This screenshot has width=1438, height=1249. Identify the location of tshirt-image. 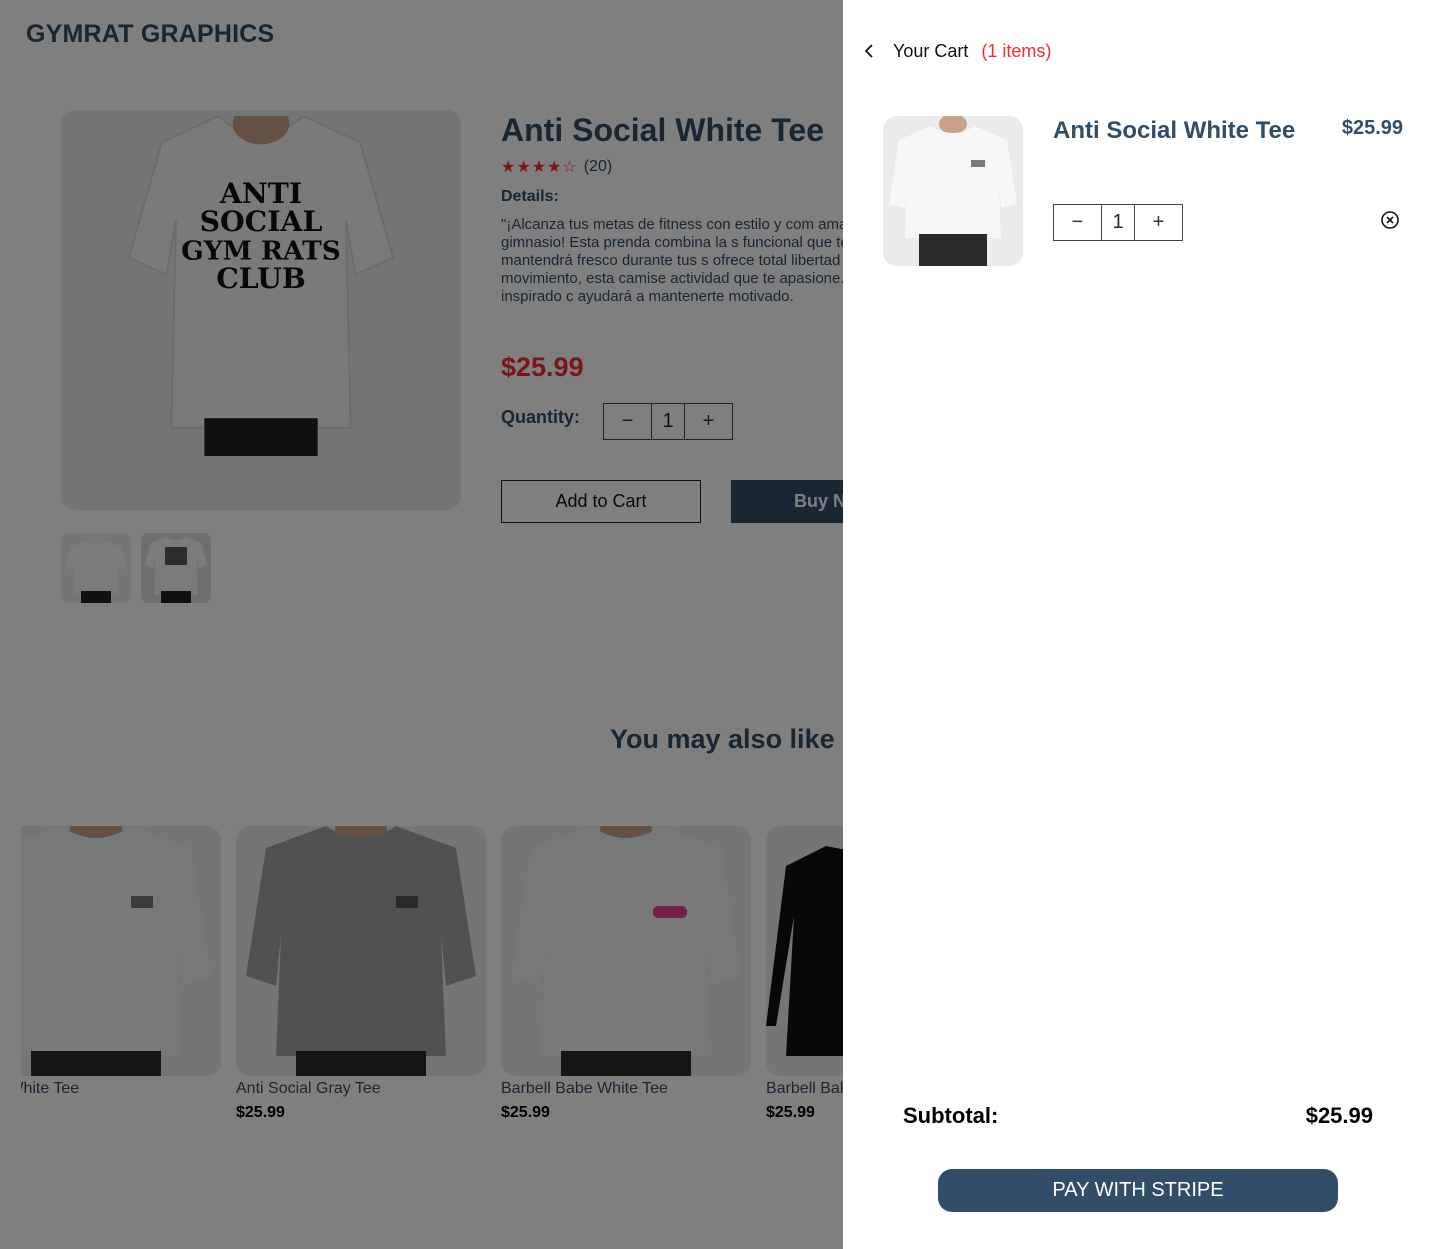
(953, 191).